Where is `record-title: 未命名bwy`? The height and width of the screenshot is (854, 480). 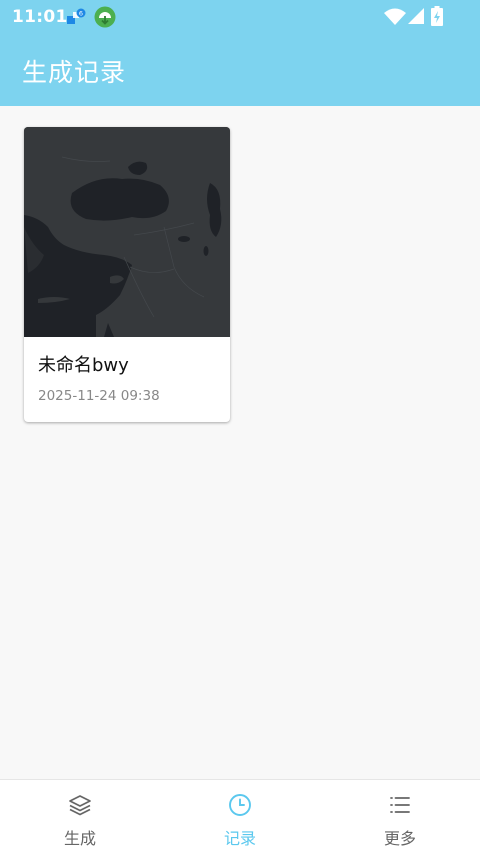 record-title: 未命名bwy is located at coordinates (83, 365).